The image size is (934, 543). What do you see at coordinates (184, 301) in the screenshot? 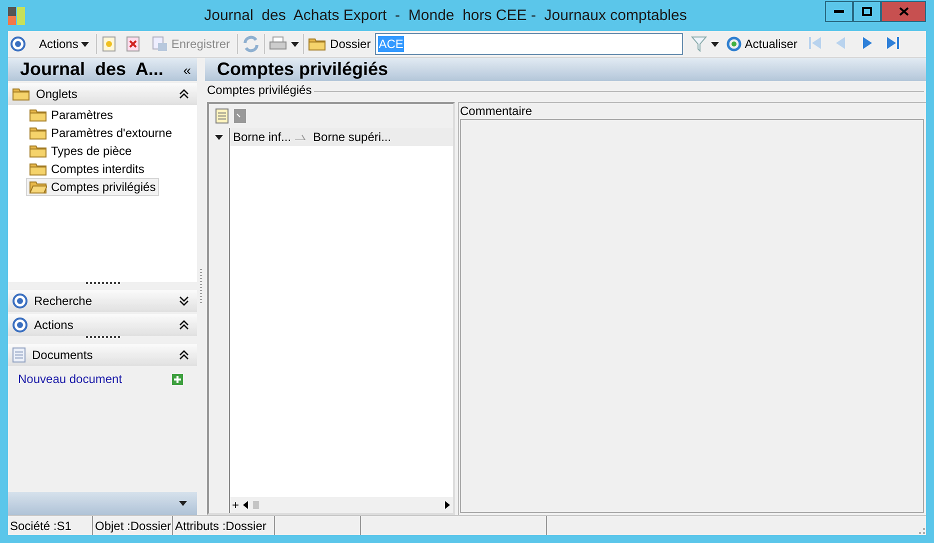
I see `expand-icon` at bounding box center [184, 301].